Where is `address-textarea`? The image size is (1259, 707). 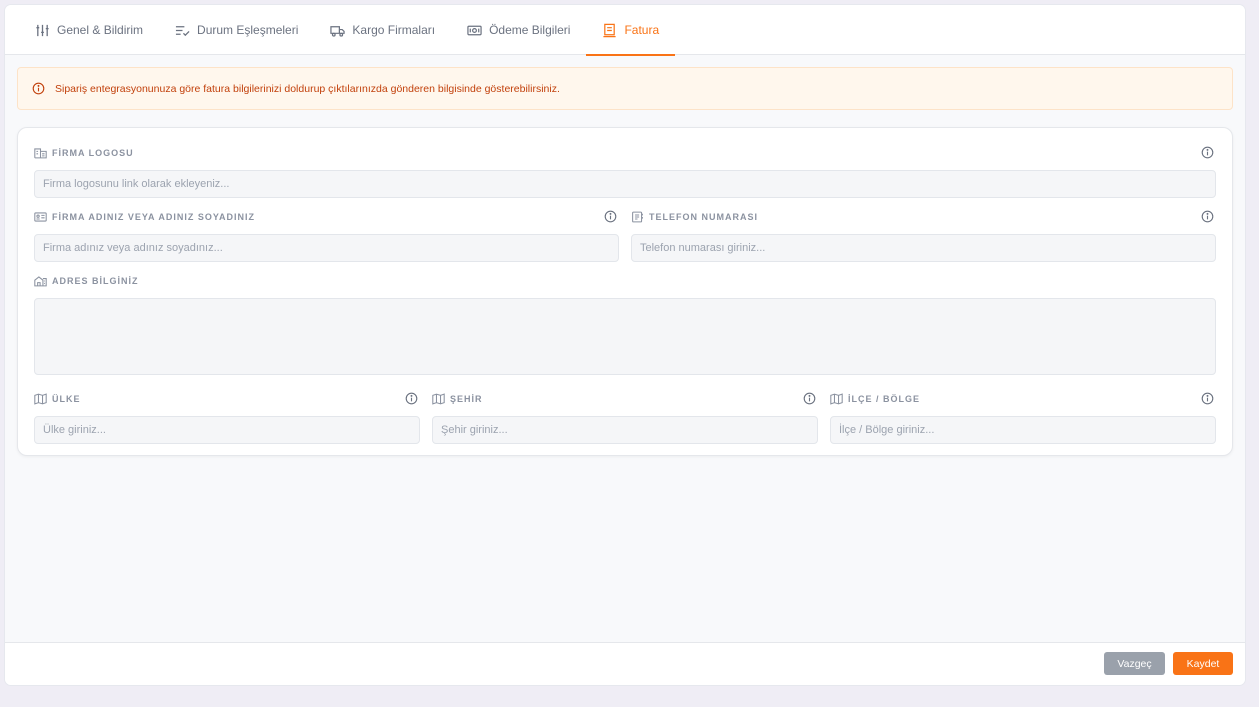 address-textarea is located at coordinates (625, 336).